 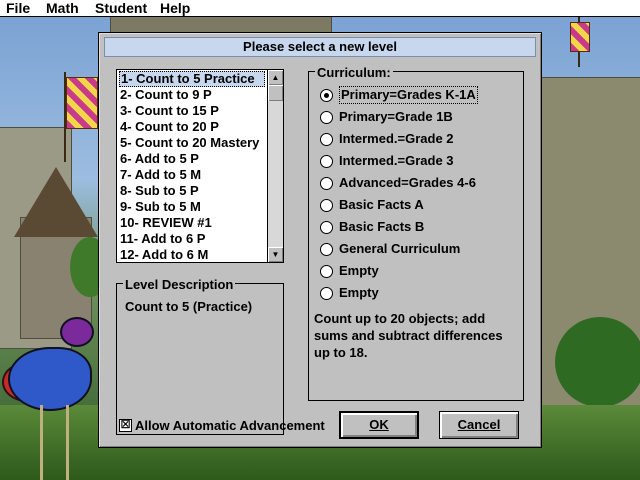 I want to click on radio-checked-icon, so click(x=326, y=95).